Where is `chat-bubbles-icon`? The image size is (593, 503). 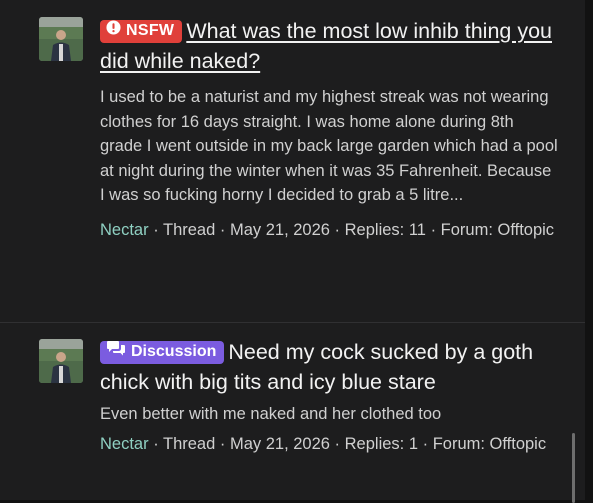 chat-bubbles-icon is located at coordinates (116, 352).